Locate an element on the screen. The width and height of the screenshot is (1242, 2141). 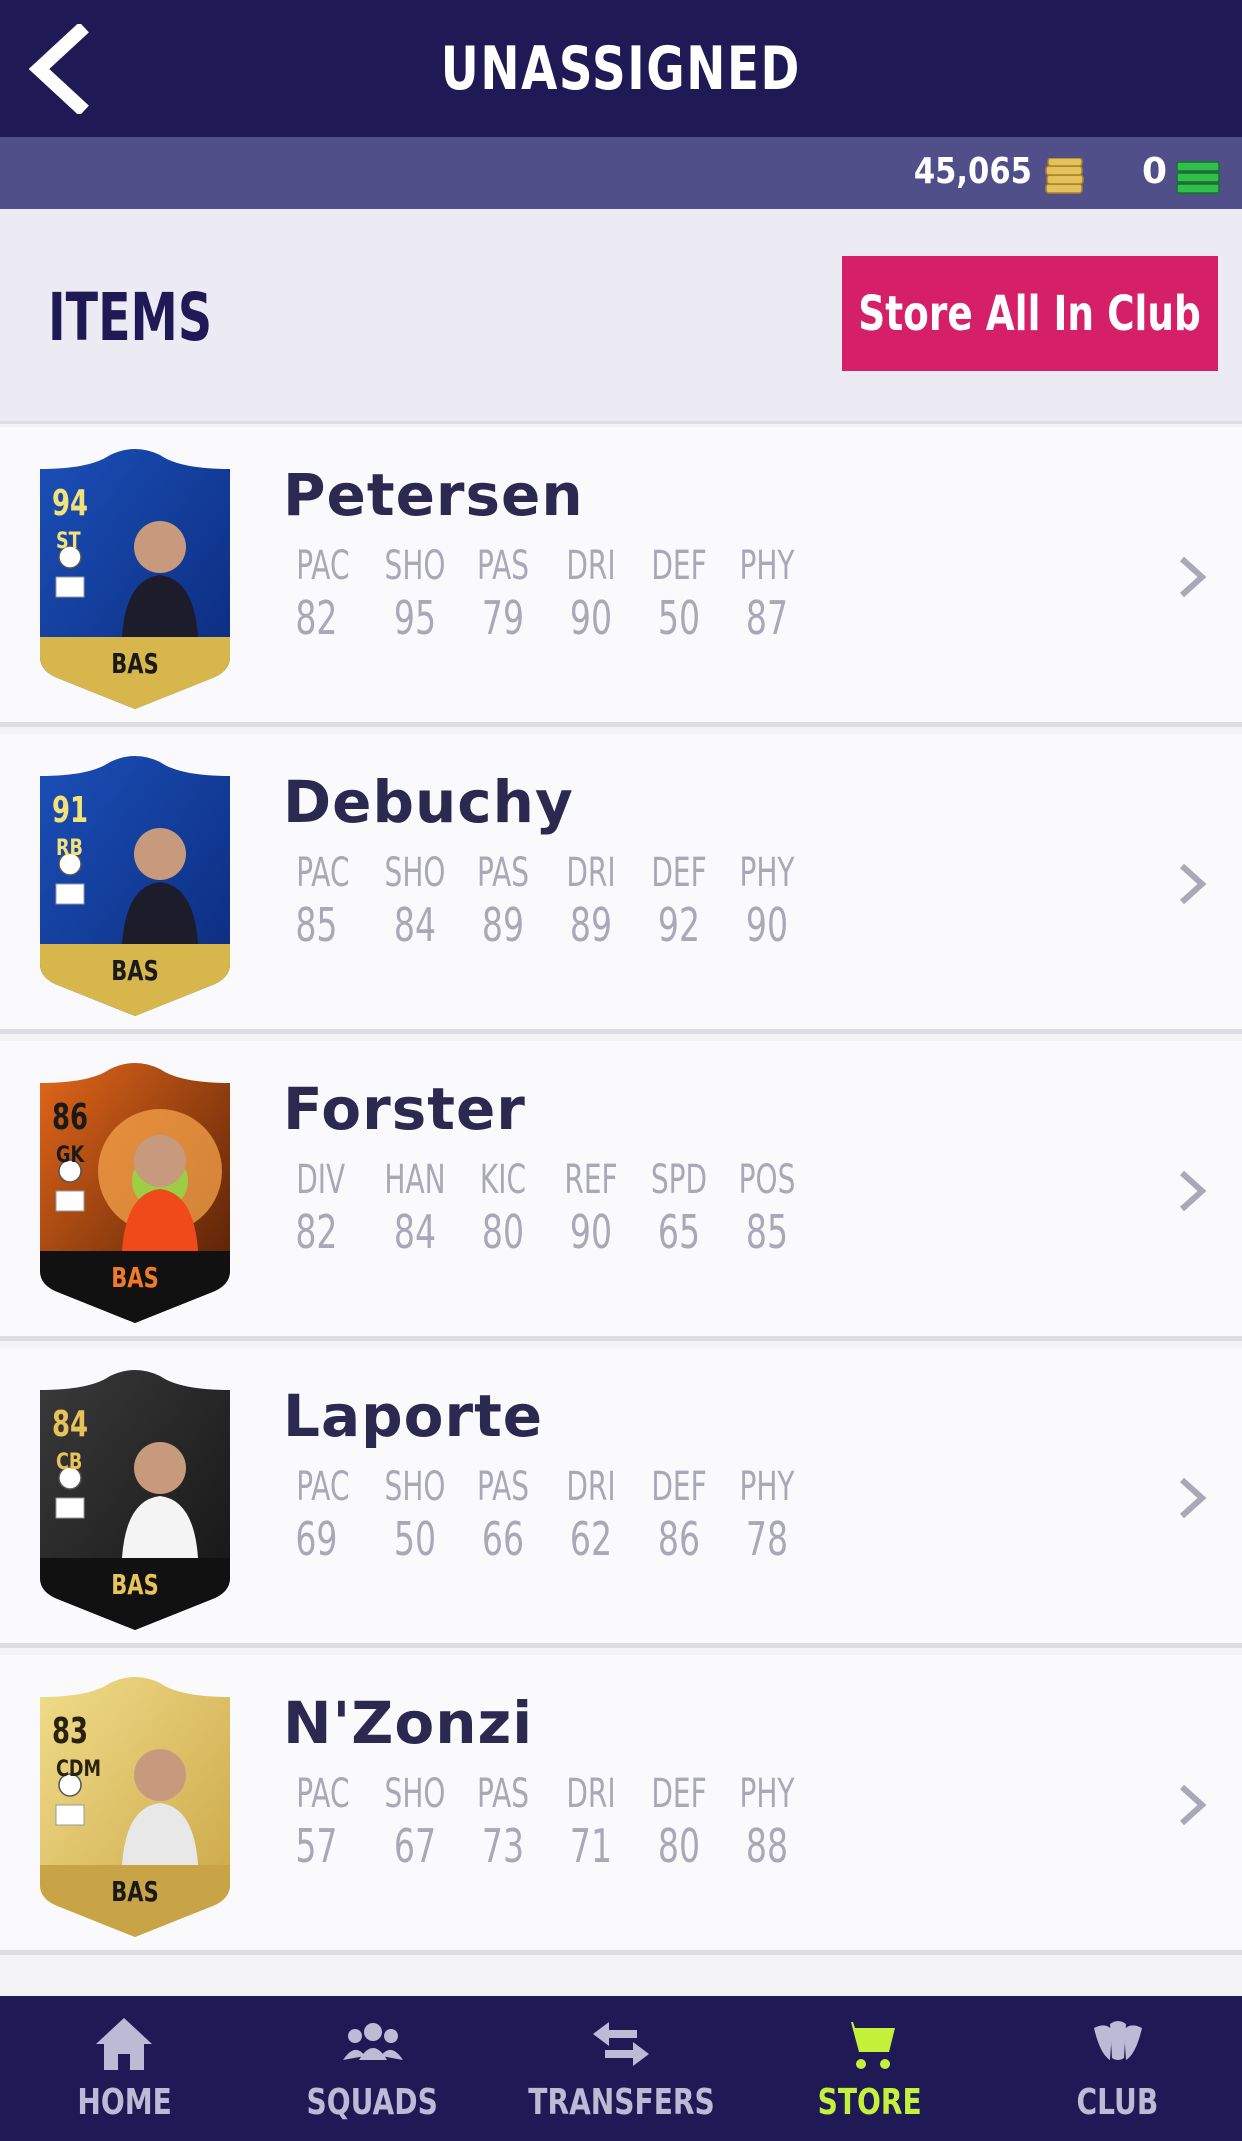
stat-value: 78 is located at coordinates (767, 1539).